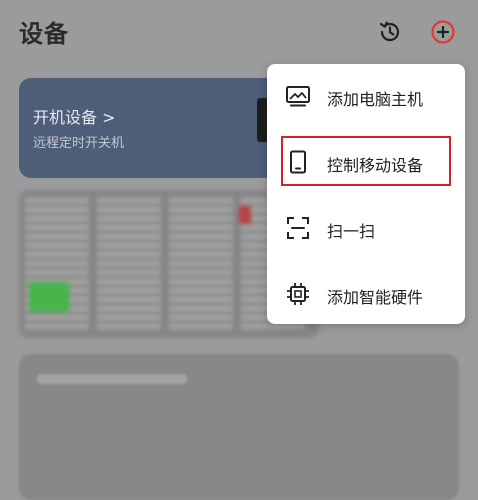 The height and width of the screenshot is (500, 478). I want to click on menu-item-add-smart-hardware: 添加智能硬件, so click(366, 294).